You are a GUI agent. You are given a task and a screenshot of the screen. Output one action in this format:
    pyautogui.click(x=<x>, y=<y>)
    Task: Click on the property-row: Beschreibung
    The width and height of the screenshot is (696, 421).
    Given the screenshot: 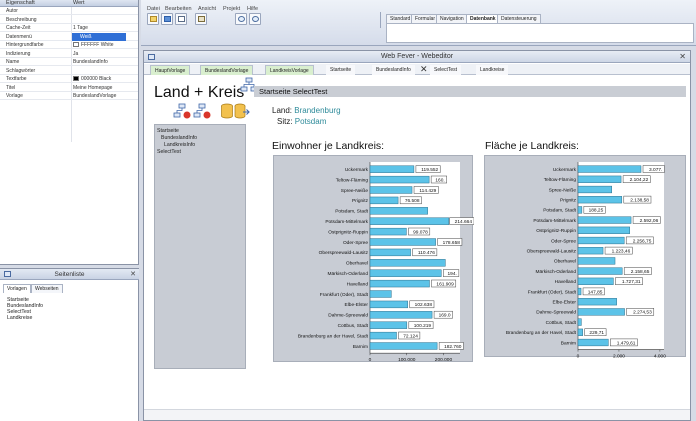 What is the action you would take?
    pyautogui.click(x=69, y=20)
    